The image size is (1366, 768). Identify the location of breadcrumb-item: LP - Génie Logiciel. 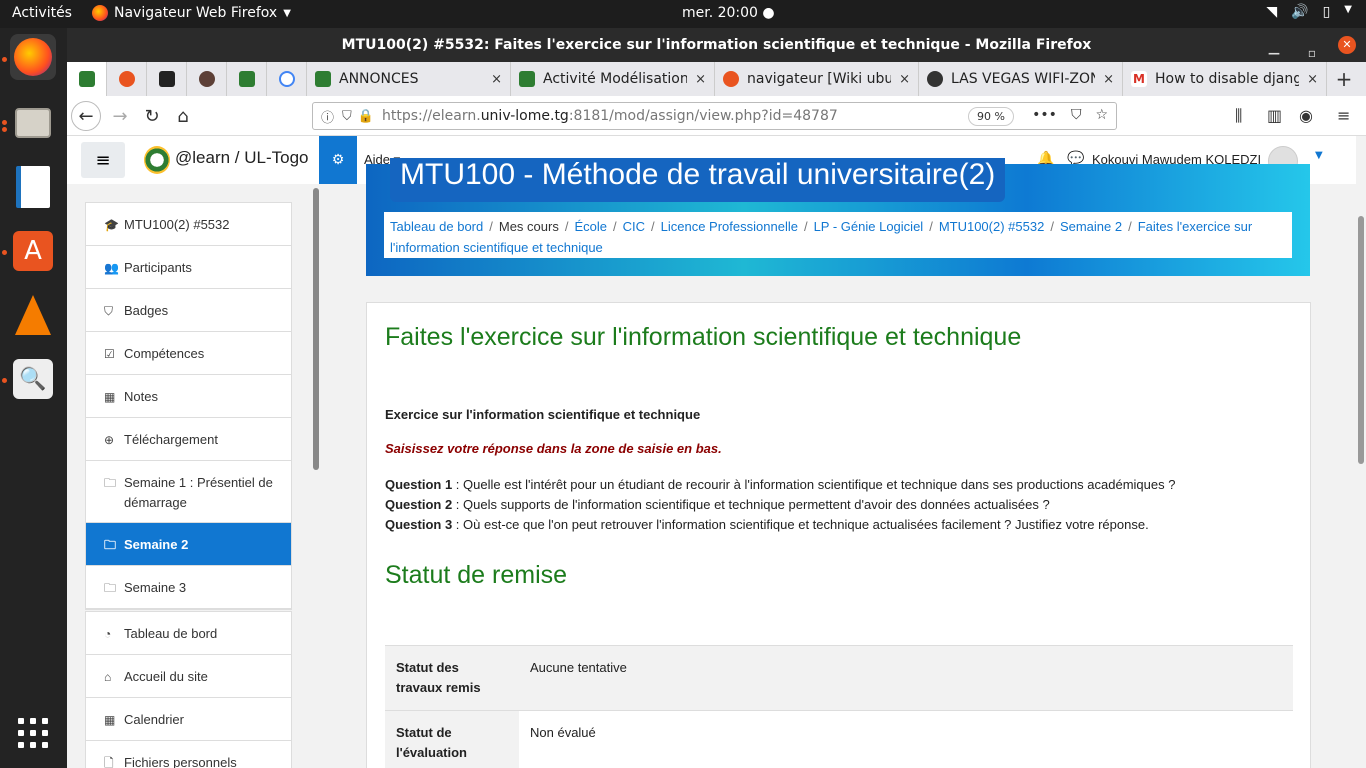
(869, 226).